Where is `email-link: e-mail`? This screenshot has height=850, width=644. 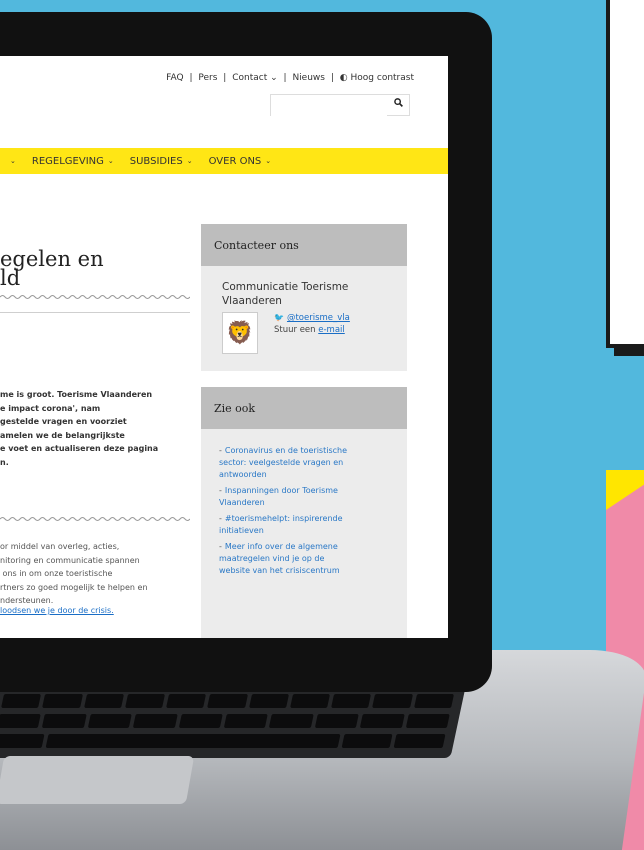
email-link: e-mail is located at coordinates (331, 330).